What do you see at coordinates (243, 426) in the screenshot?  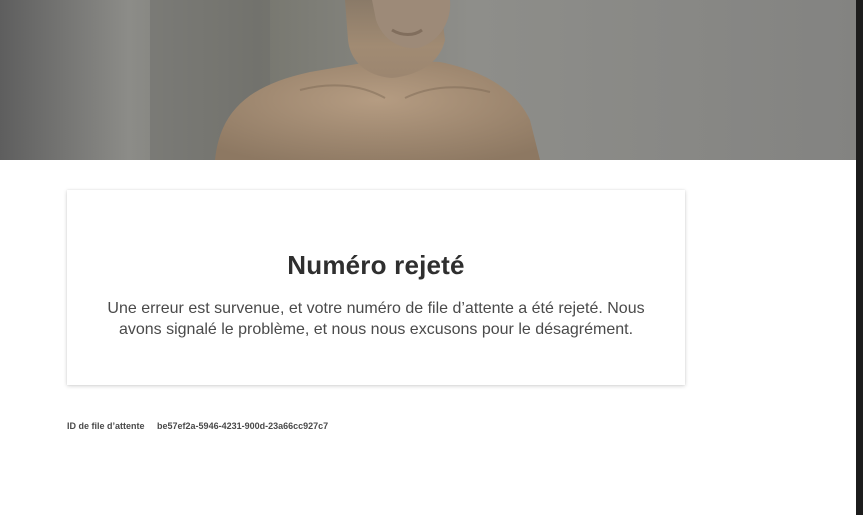 I see `queue-id-value: be57ef2a-5946-4231-900d-23a66cc927c7` at bounding box center [243, 426].